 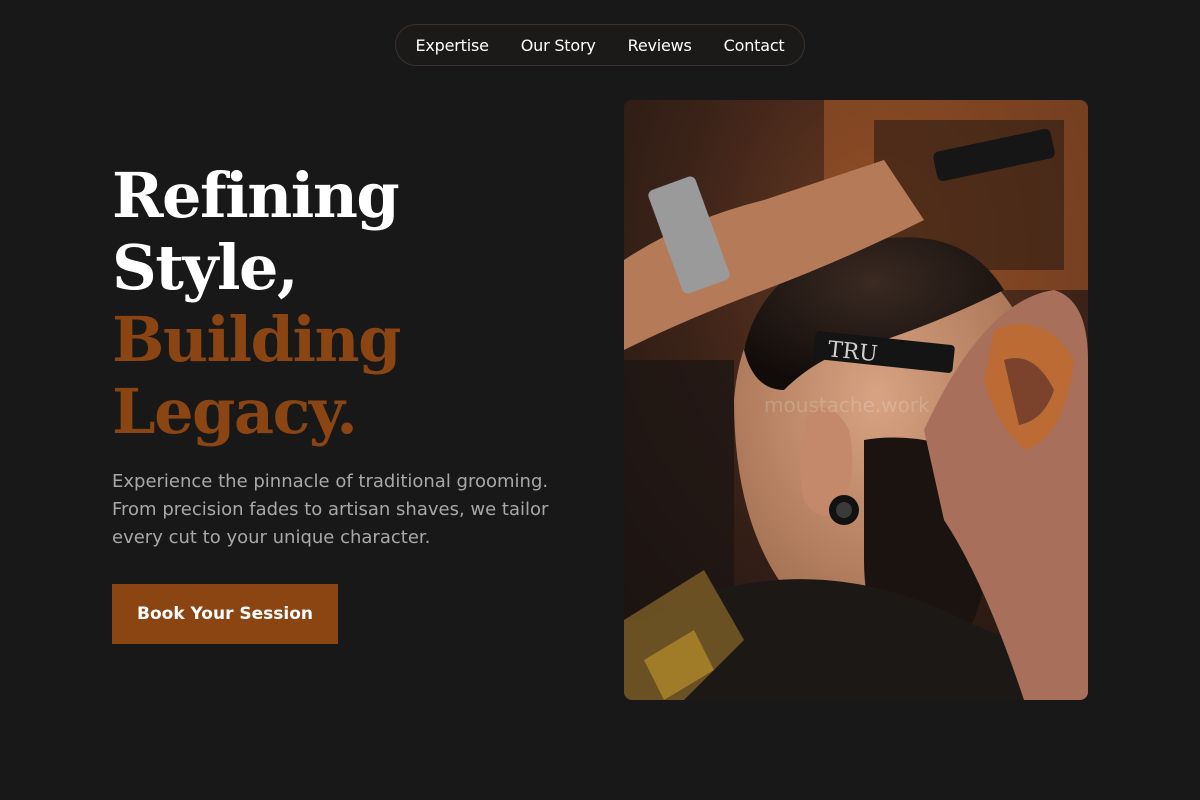 What do you see at coordinates (225, 614) in the screenshot?
I see `book-session-button: Book Your Session` at bounding box center [225, 614].